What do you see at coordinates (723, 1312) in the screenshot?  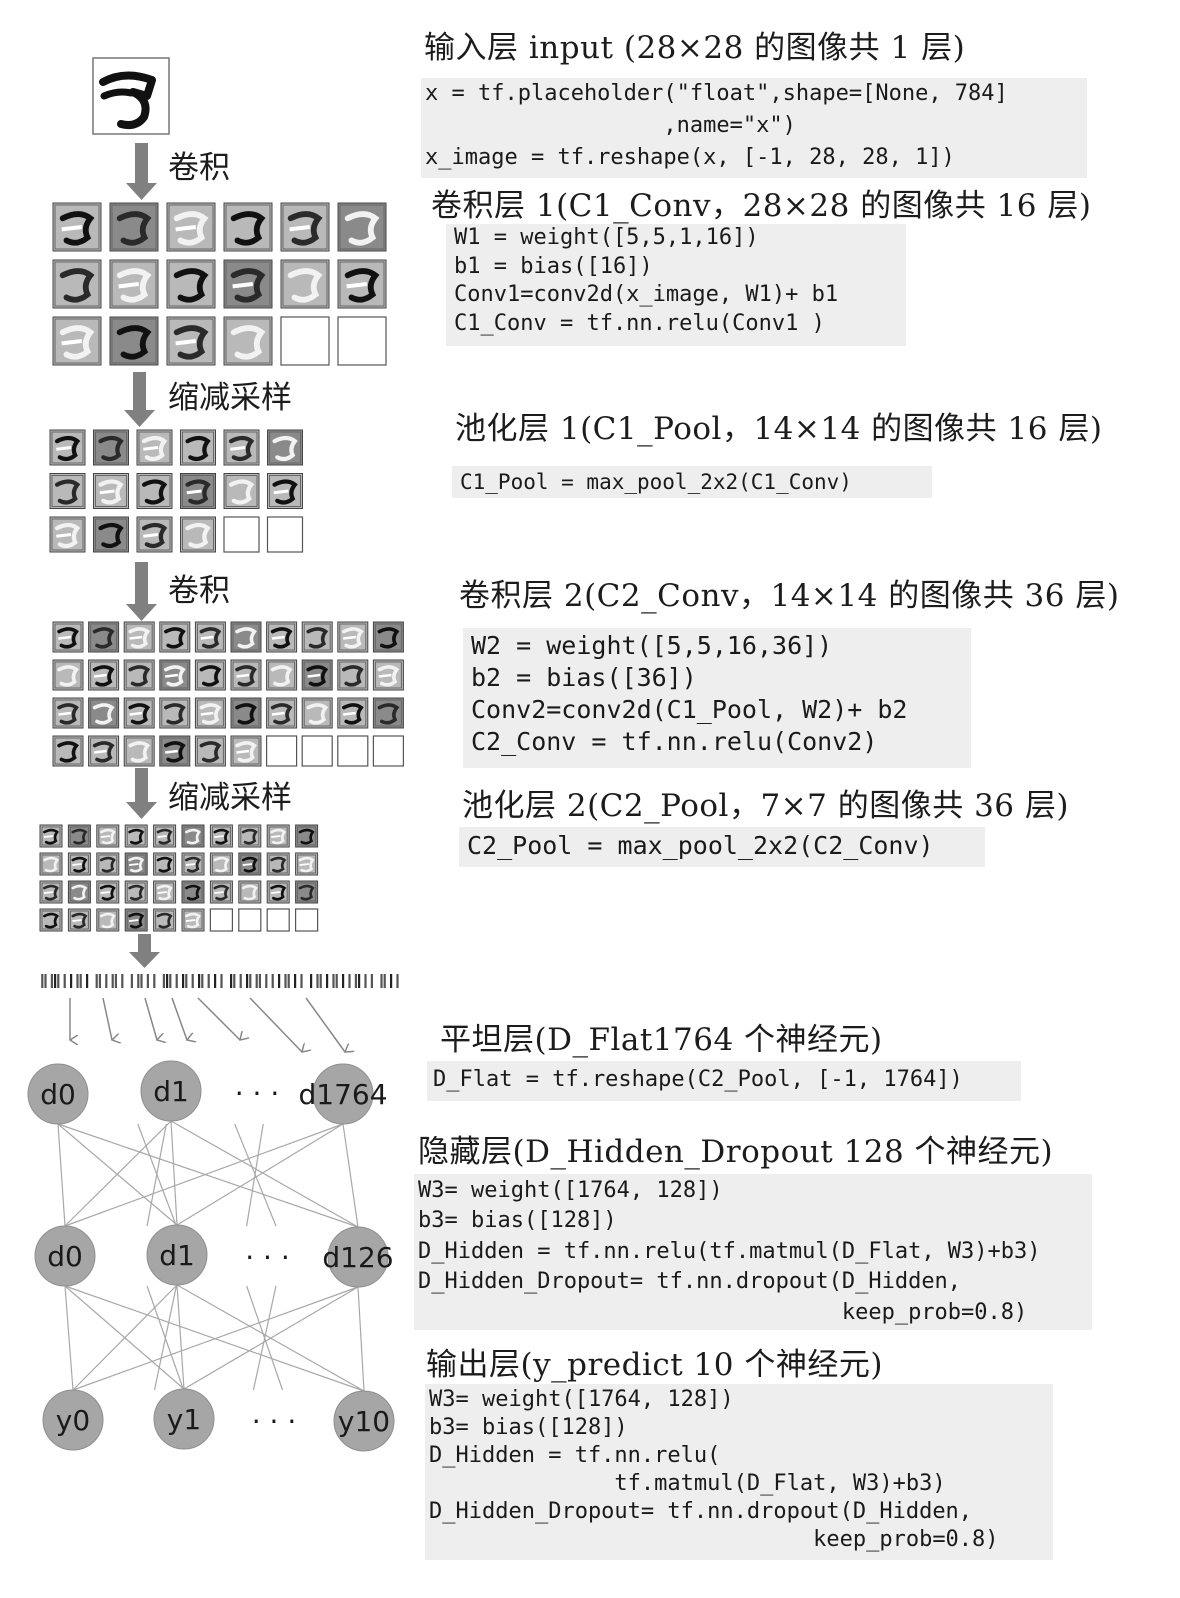 I see `code-line: keep_prob=0.8)` at bounding box center [723, 1312].